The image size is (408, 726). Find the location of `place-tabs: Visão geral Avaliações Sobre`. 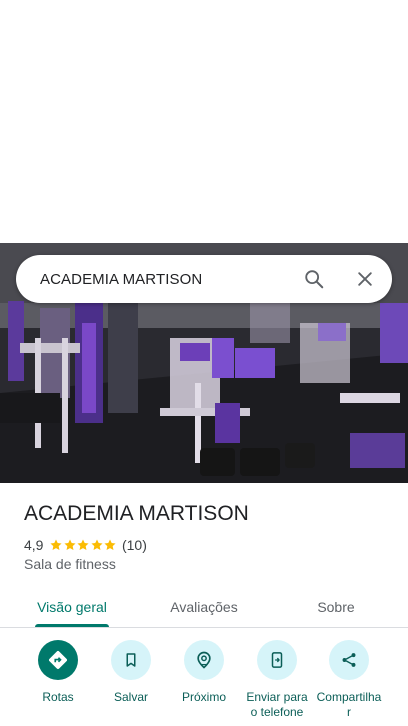

place-tabs: Visão geral Avaliações Sobre is located at coordinates (204, 607).